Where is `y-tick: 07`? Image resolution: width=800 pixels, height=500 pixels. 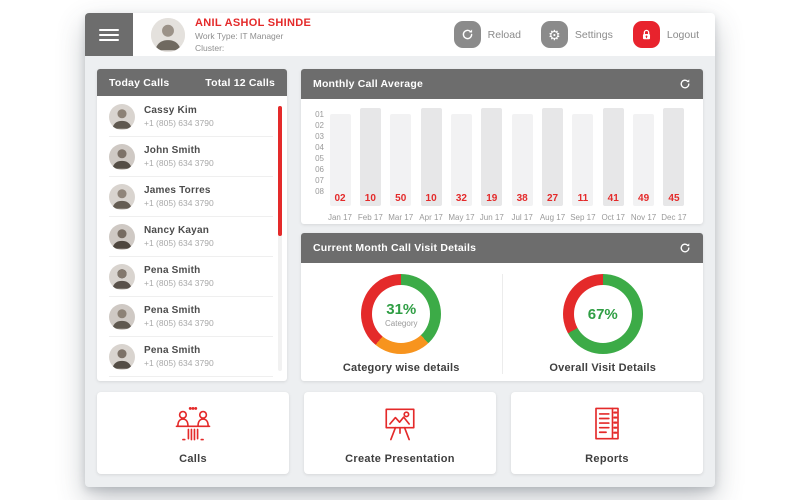 y-tick: 07 is located at coordinates (319, 180).